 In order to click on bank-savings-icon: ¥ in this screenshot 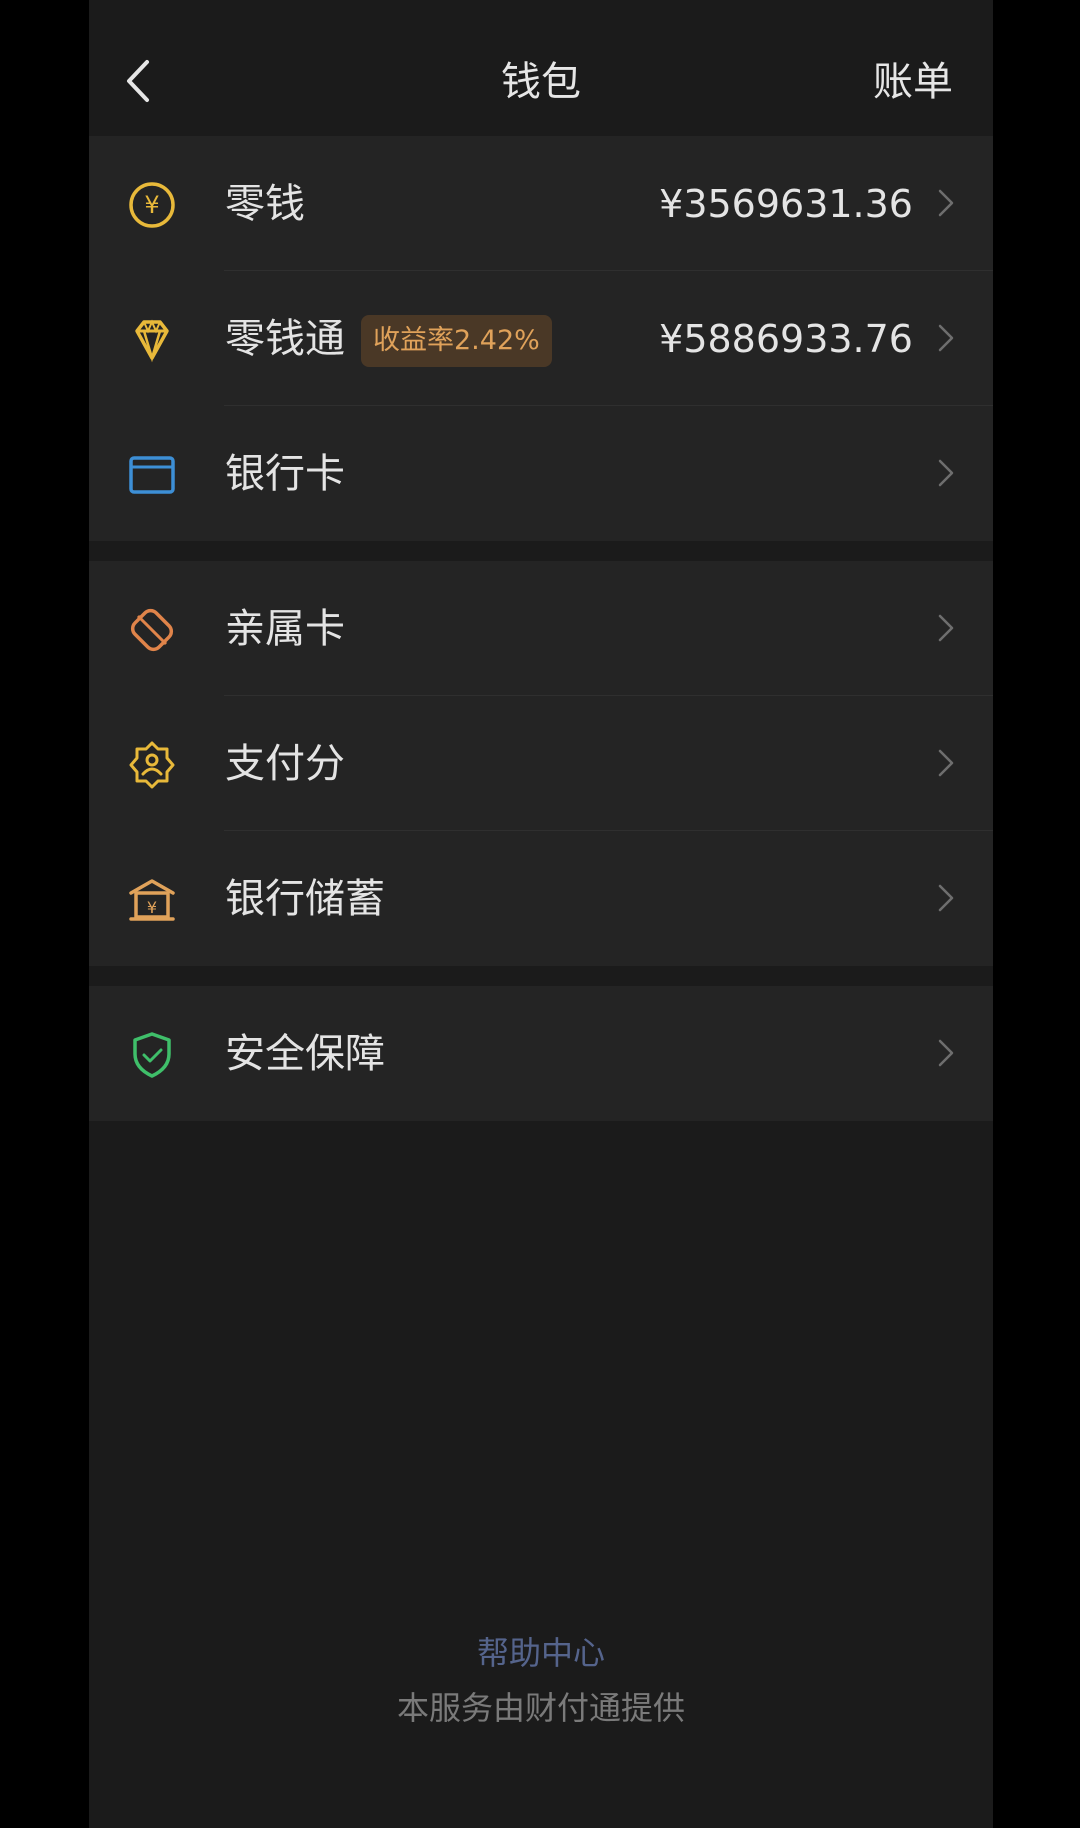, I will do `click(152, 900)`.